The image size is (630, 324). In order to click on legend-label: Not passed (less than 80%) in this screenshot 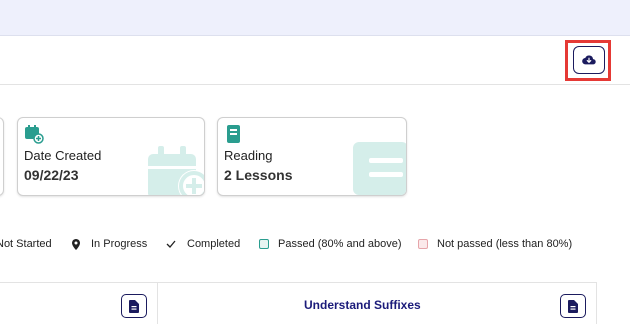, I will do `click(505, 244)`.